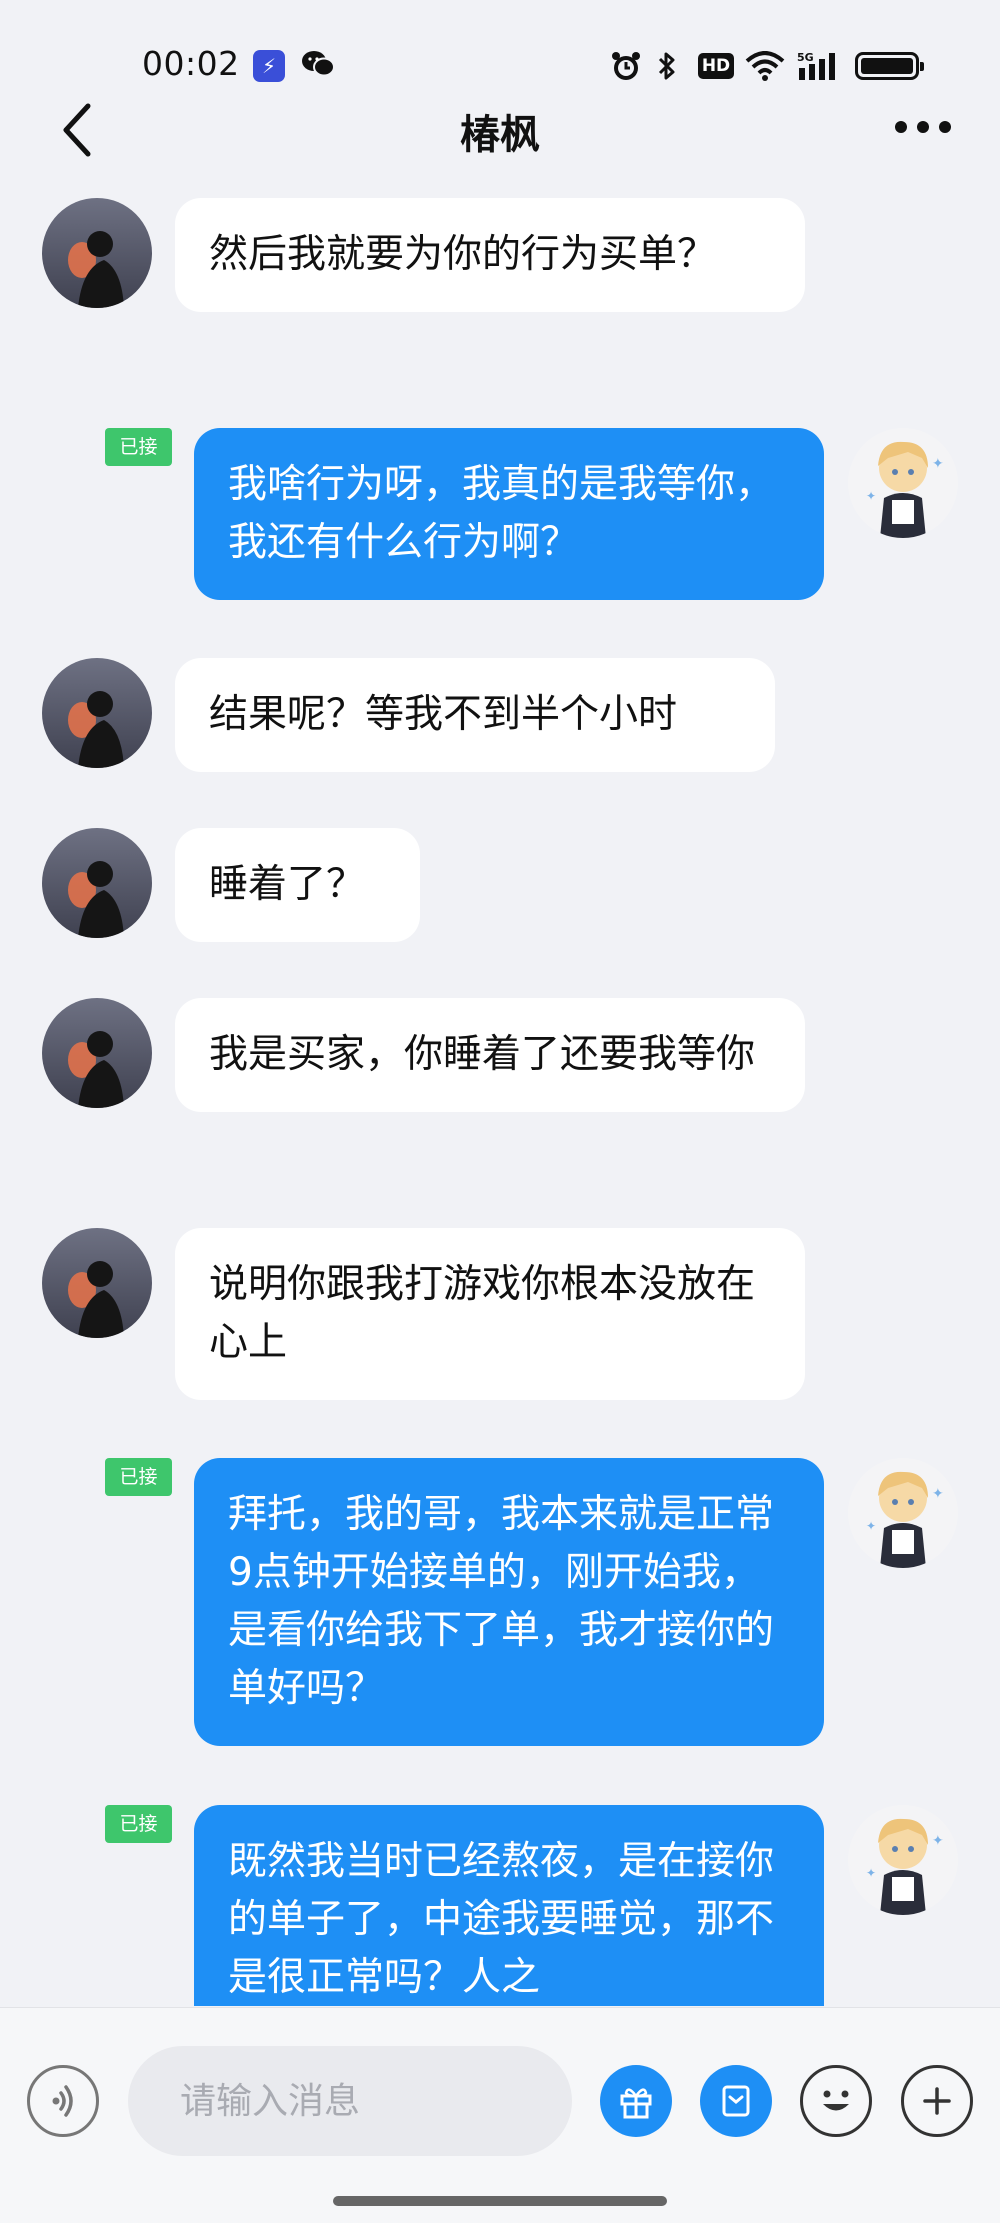 The width and height of the screenshot is (1000, 2223). I want to click on message-bubble-incoming: 结果呢？等我不到半个小时, so click(475, 715).